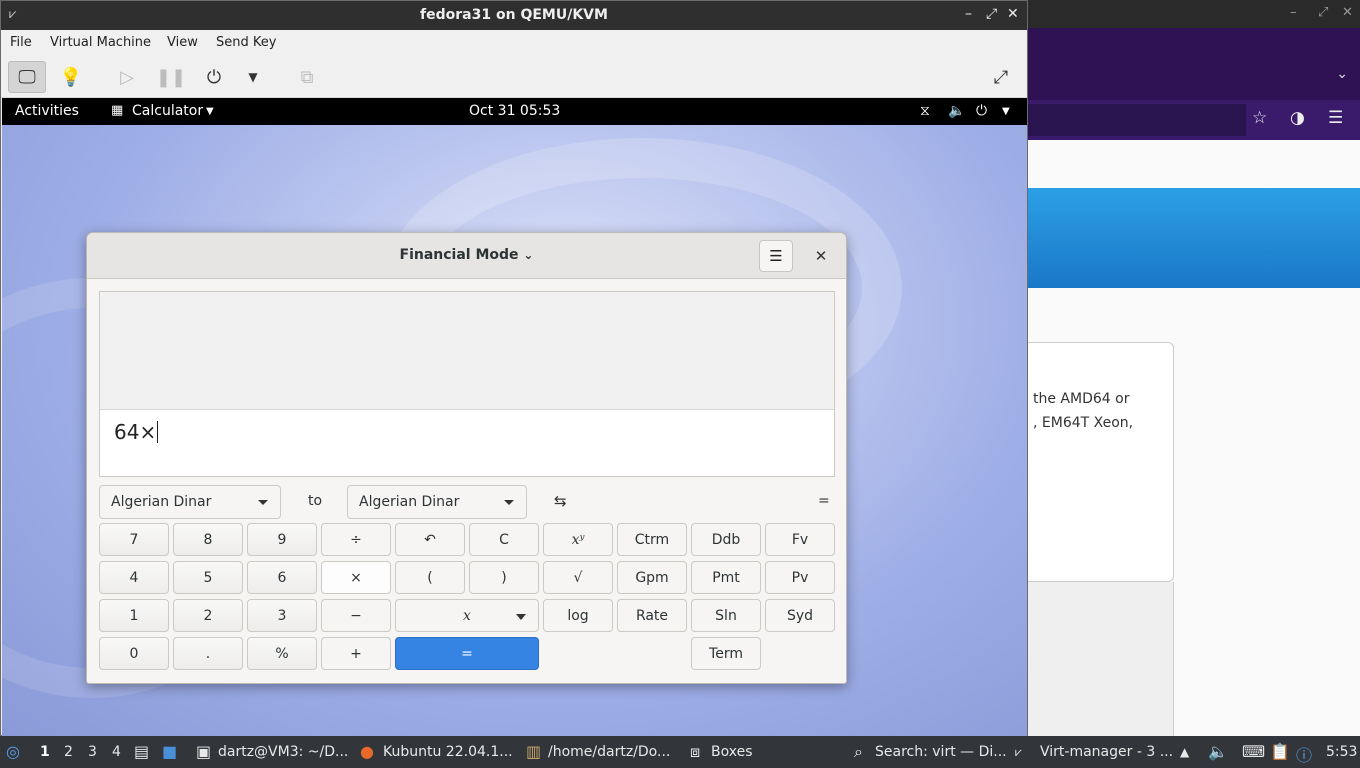 This screenshot has width=1360, height=768. I want to click on key-multiply: ×, so click(356, 577).